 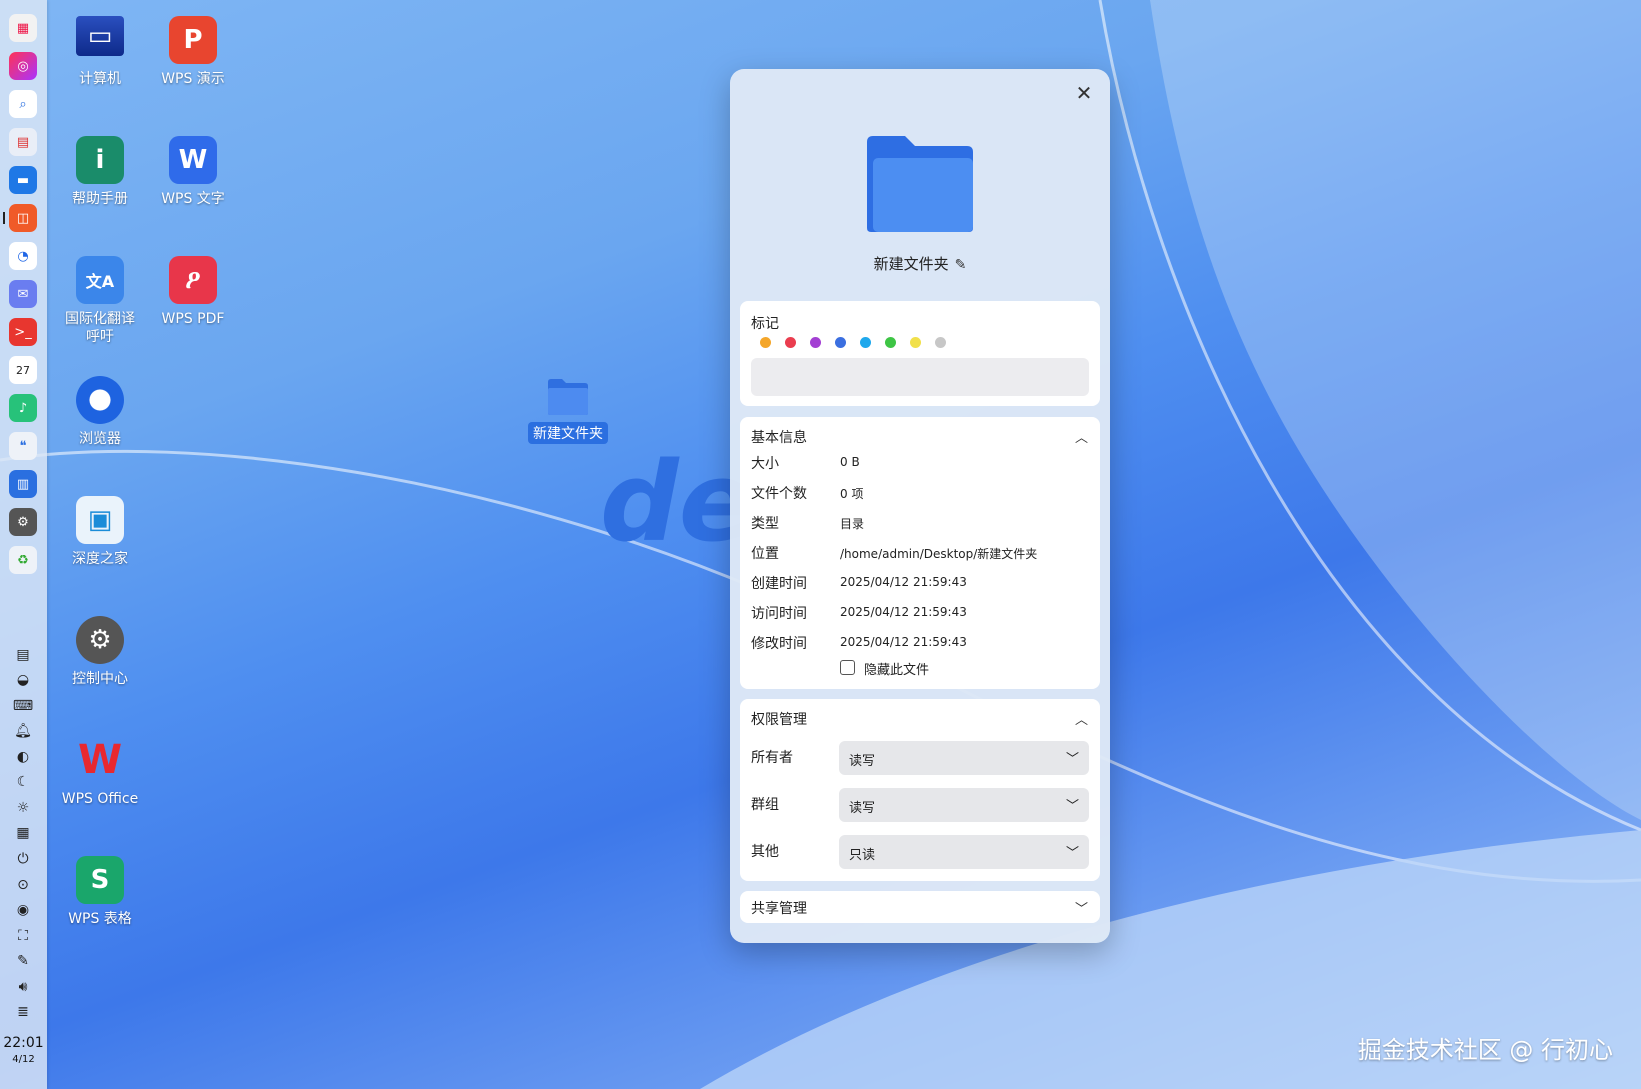 What do you see at coordinates (193, 199) in the screenshot?
I see `desktop-icon-label: WPS 文字` at bounding box center [193, 199].